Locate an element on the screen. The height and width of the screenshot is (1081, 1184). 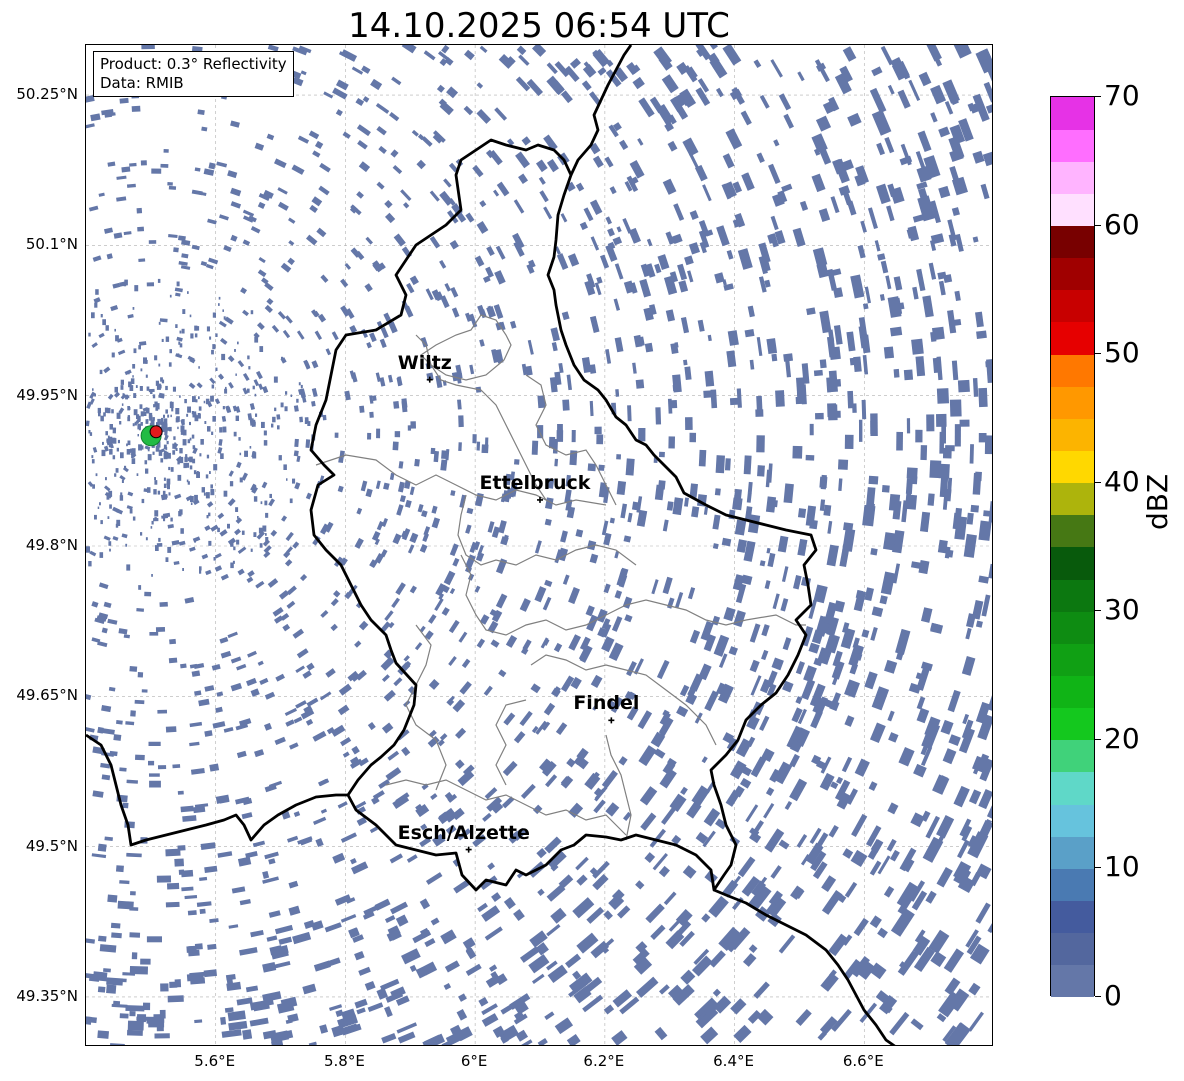
city-marker is located at coordinates (468, 849).